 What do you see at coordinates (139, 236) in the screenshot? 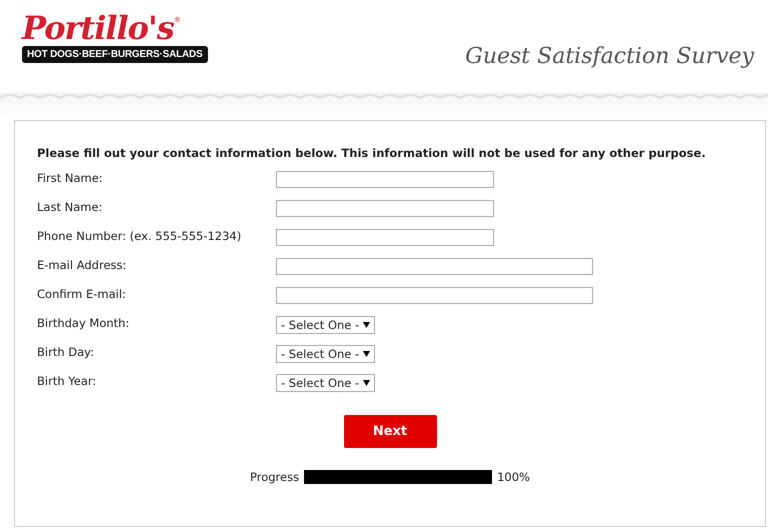
I see `field-label: Phone Number: (ex. 555-555-1234)` at bounding box center [139, 236].